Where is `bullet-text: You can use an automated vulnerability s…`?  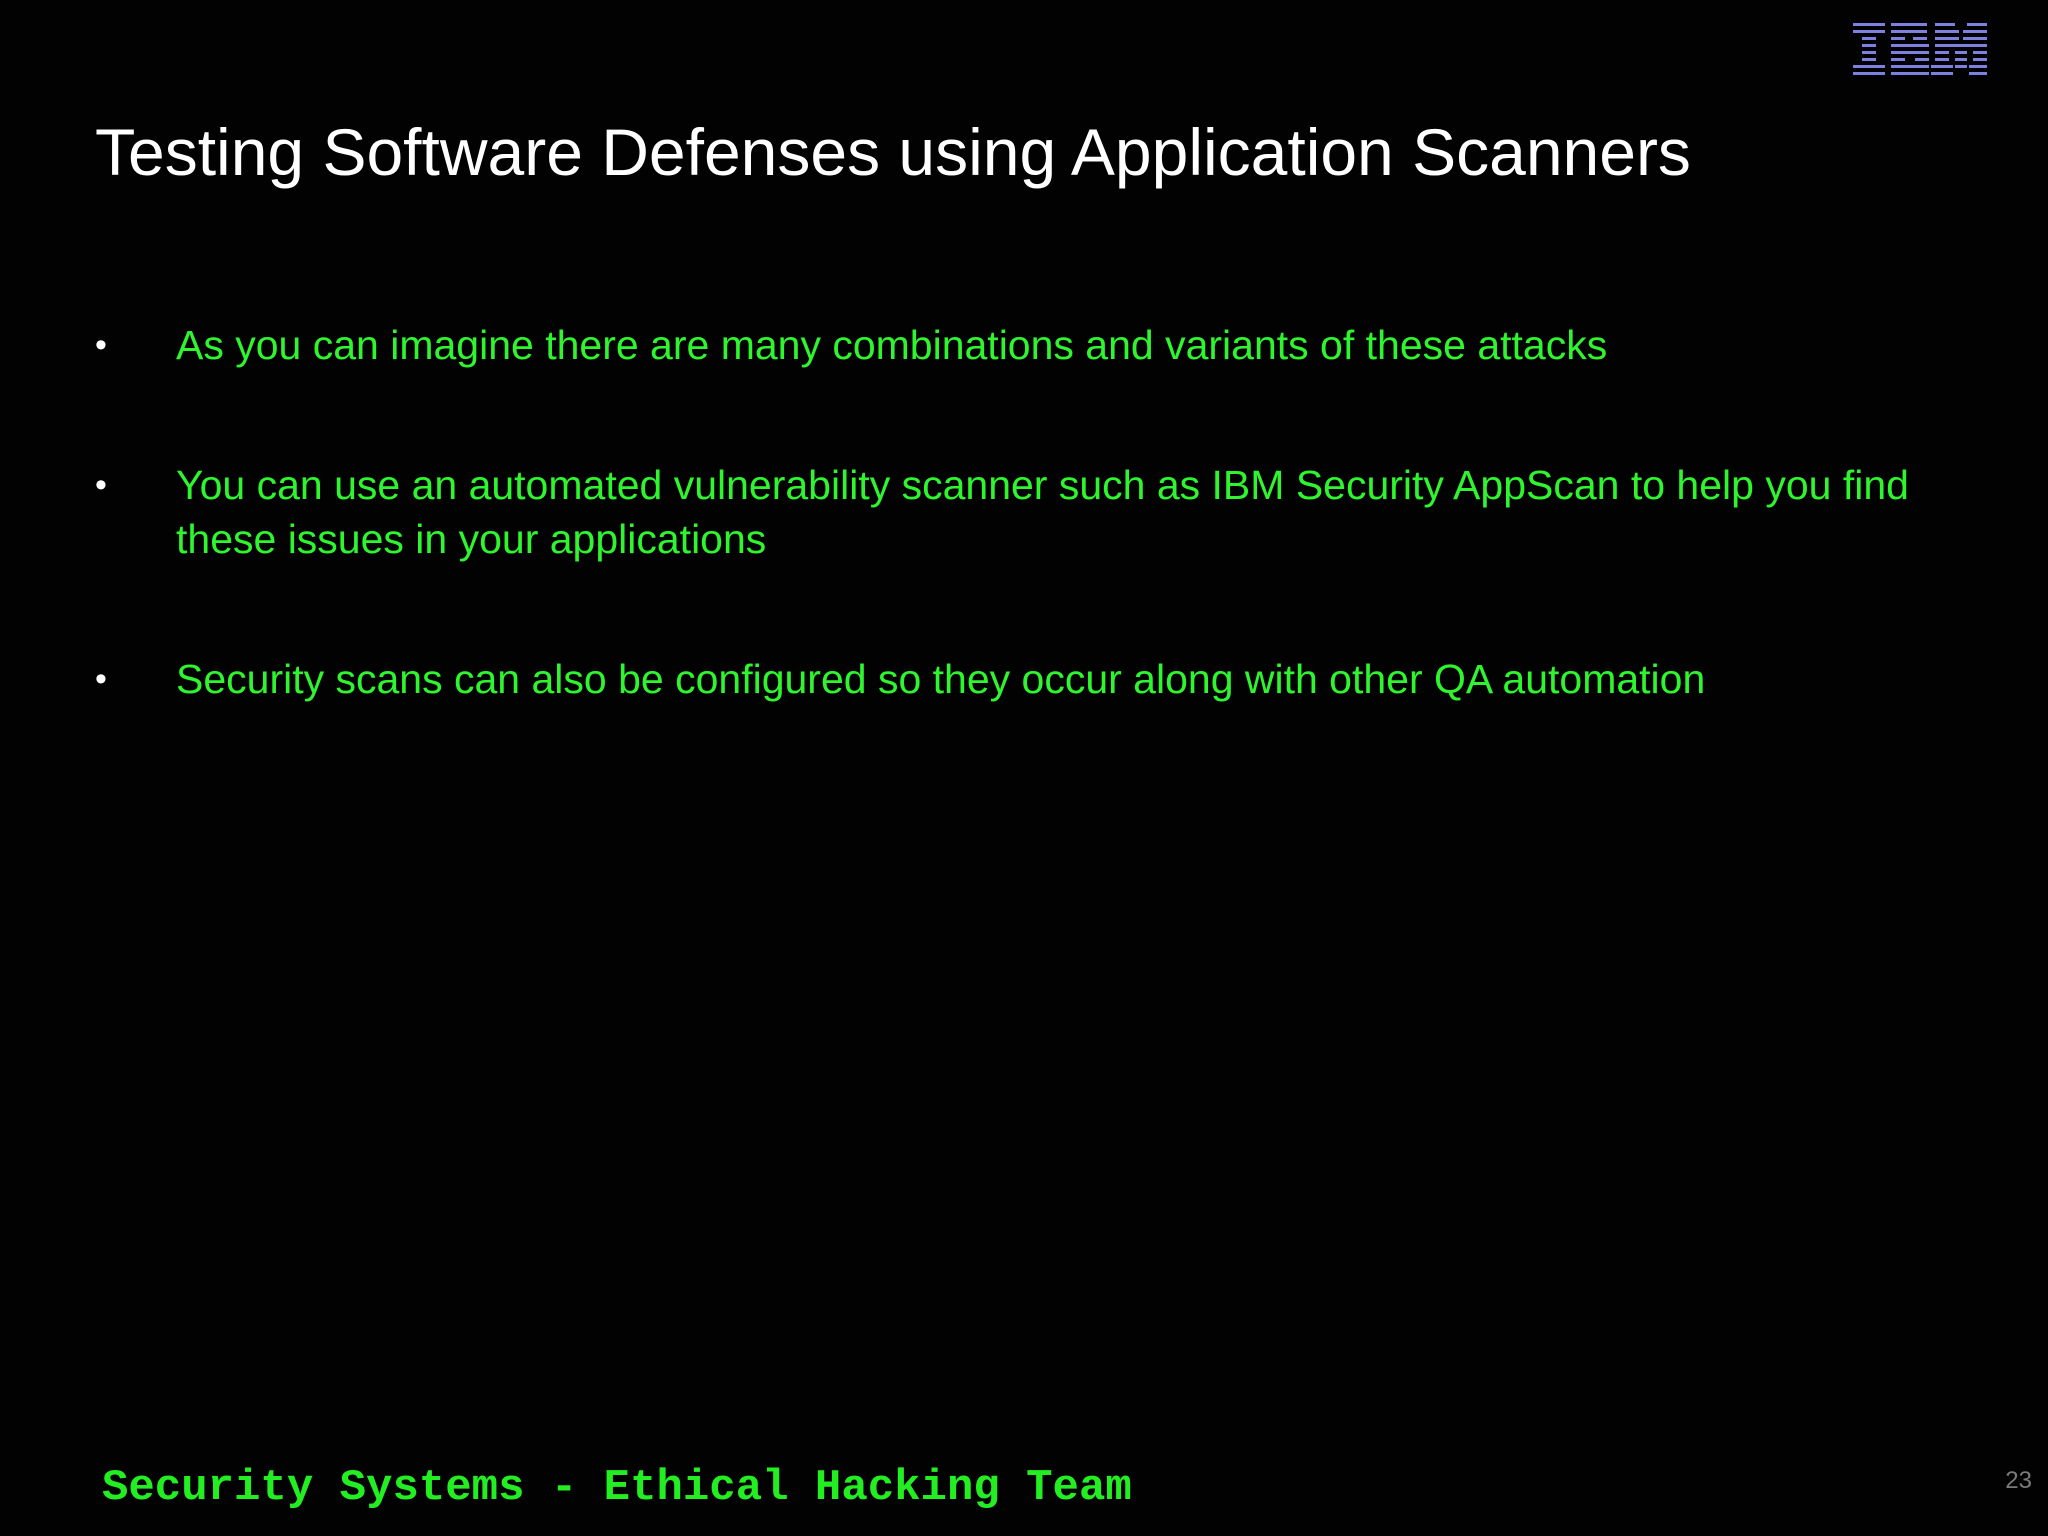
bullet-text: You can use an automated vulnerability s… is located at coordinates (1042, 512).